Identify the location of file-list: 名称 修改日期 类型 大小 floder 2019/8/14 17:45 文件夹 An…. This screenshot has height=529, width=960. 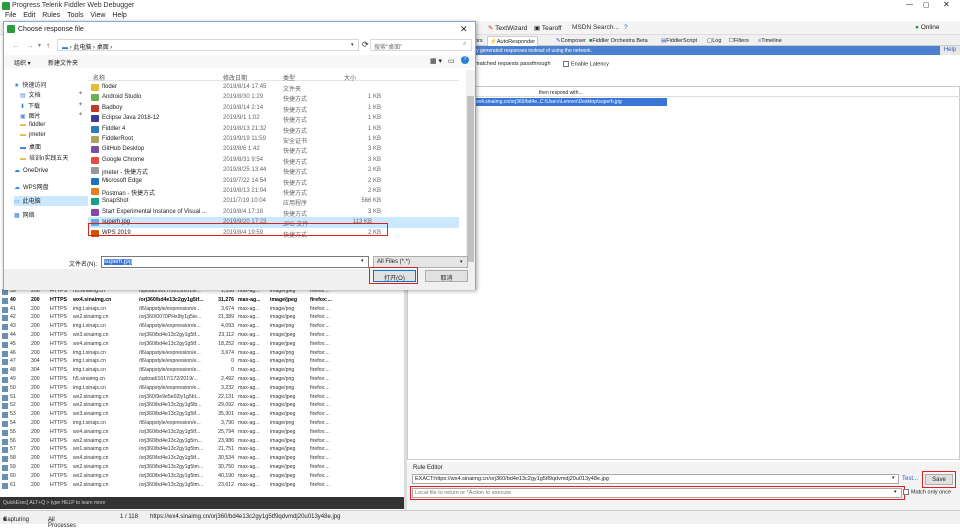
(273, 169).